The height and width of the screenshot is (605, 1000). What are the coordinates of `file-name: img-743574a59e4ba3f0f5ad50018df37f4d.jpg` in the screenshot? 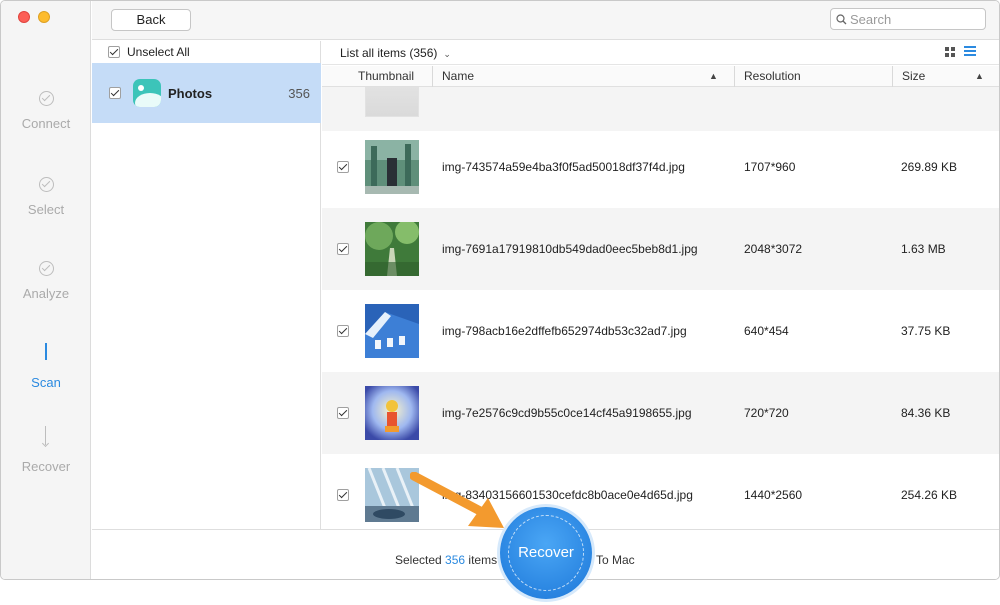 It's located at (563, 167).